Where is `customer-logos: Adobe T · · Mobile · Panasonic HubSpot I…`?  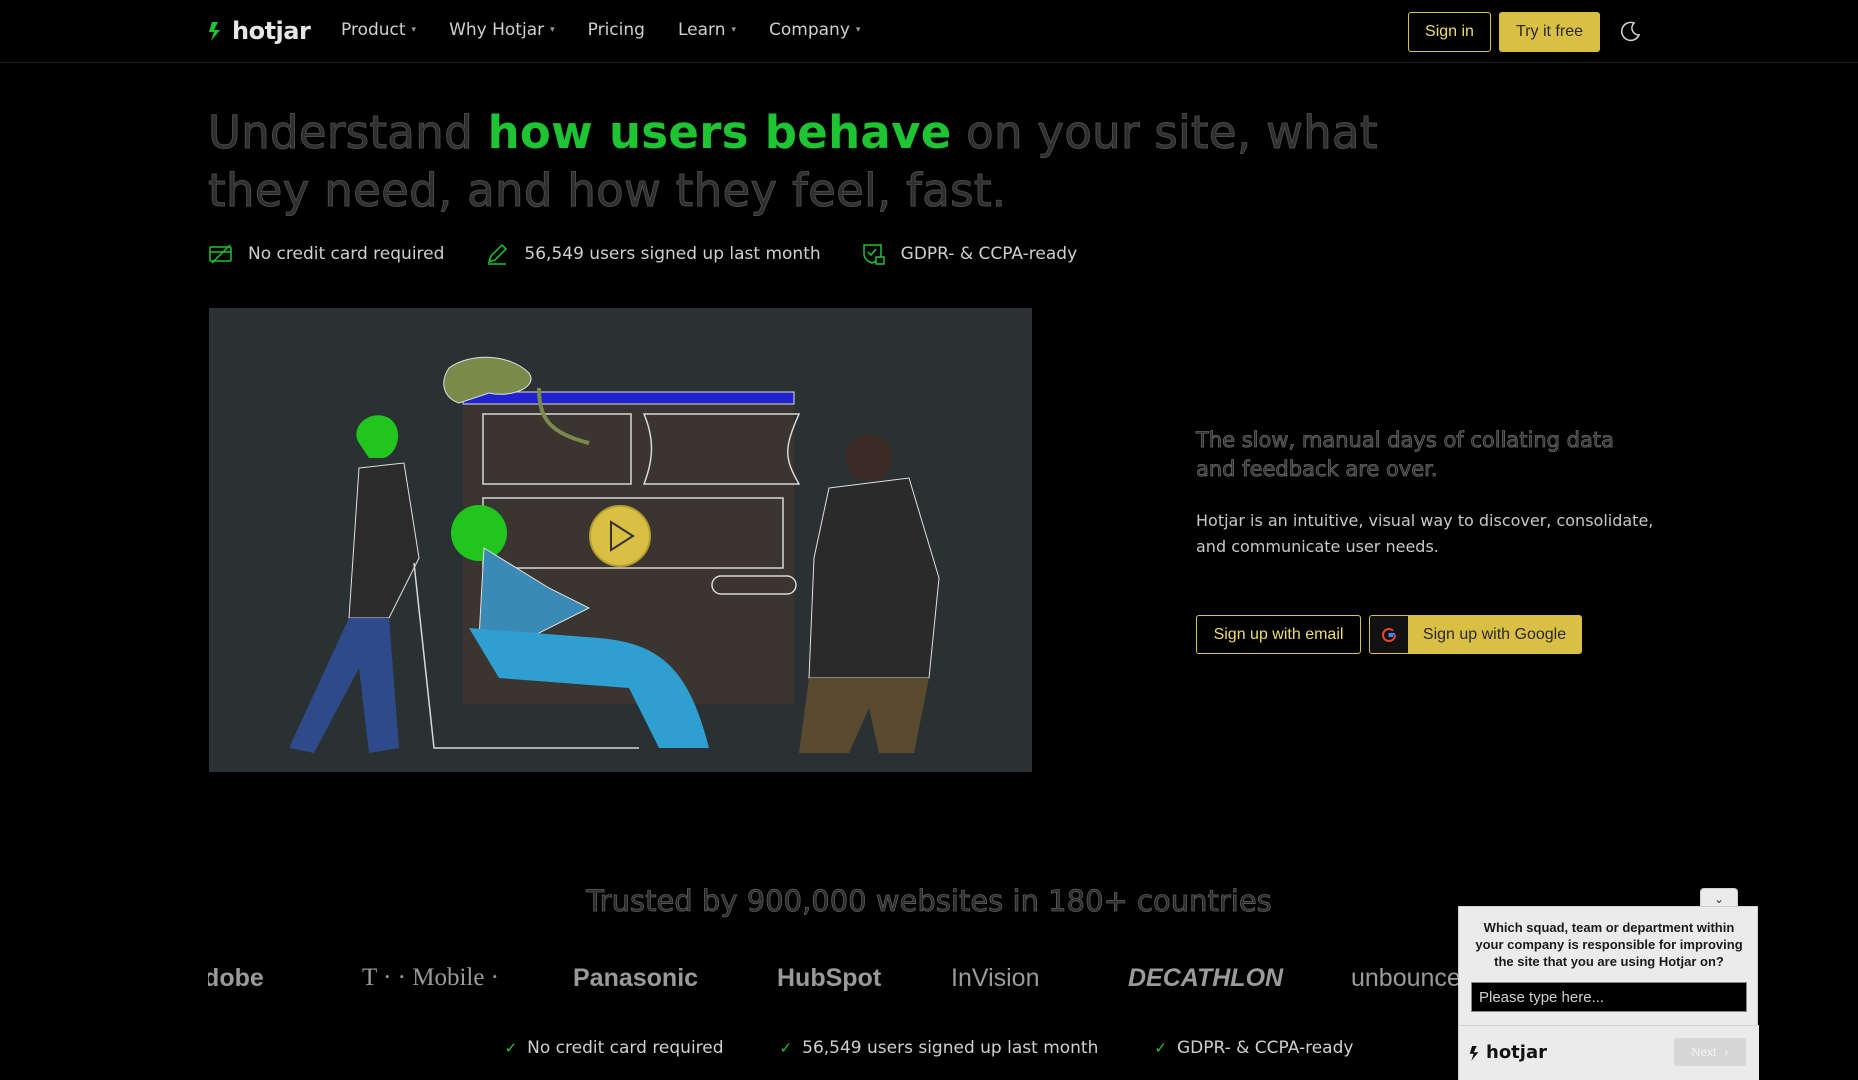 customer-logos: Adobe T · · Mobile · Panasonic HubSpot I… is located at coordinates (833, 980).